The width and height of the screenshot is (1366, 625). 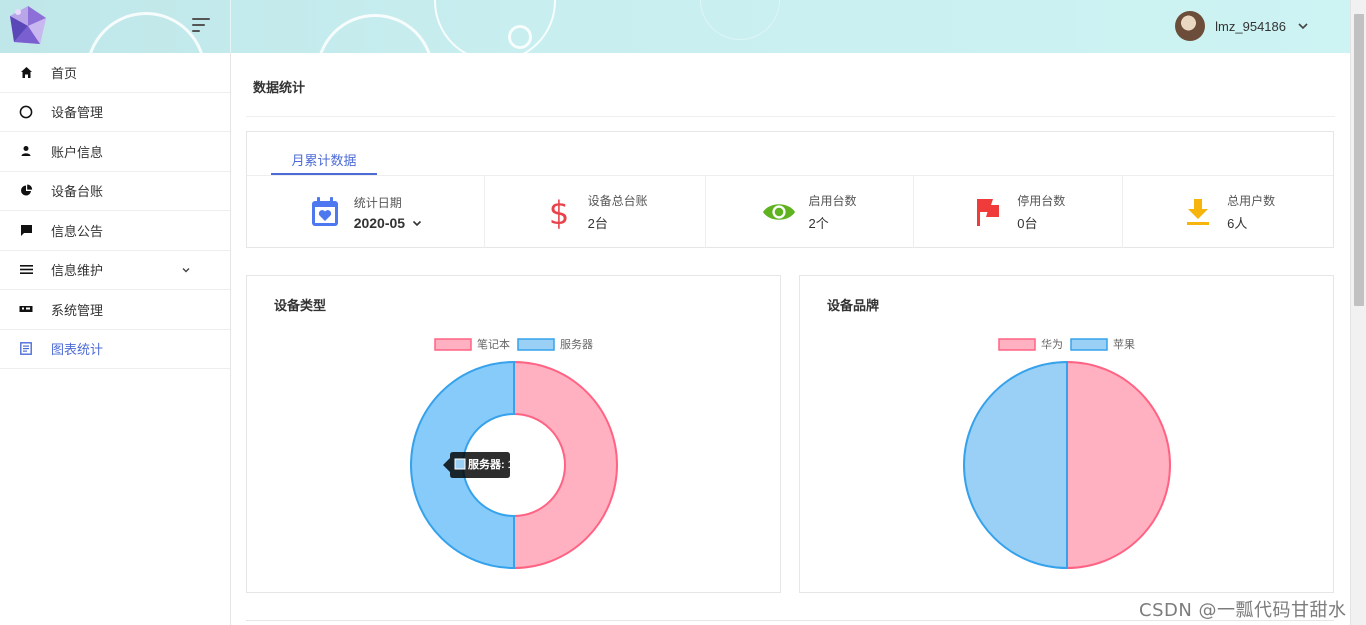 I want to click on circle-icon, so click(x=26, y=112).